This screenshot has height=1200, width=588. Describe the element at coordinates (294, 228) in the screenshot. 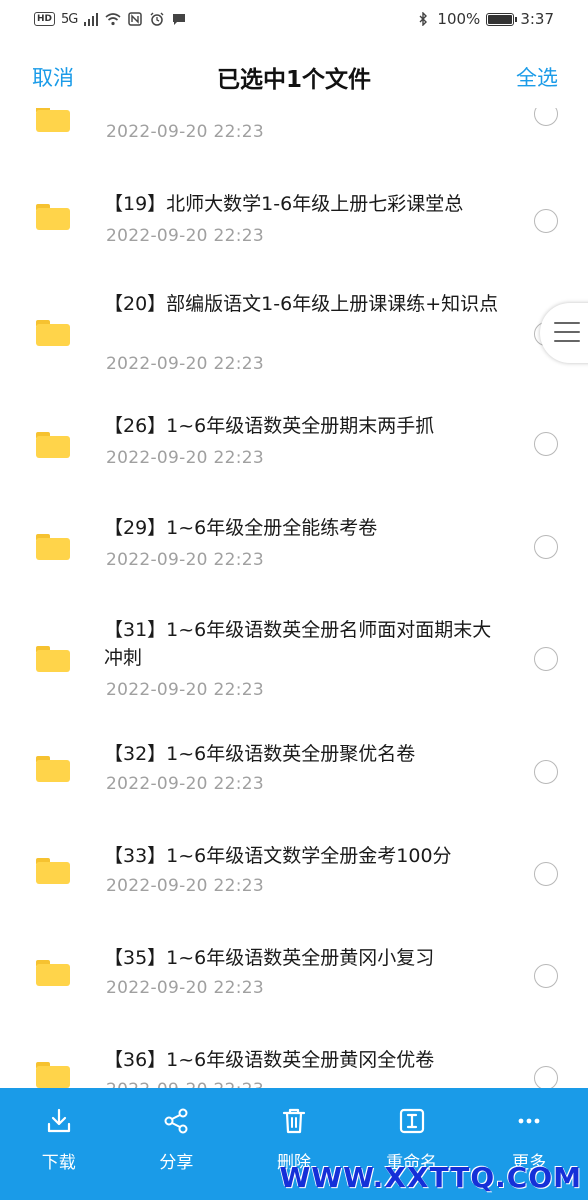

I see `list-item: 【19】北师大数学1-6年级上册七彩课堂总 2022-09-20 22:23` at that location.